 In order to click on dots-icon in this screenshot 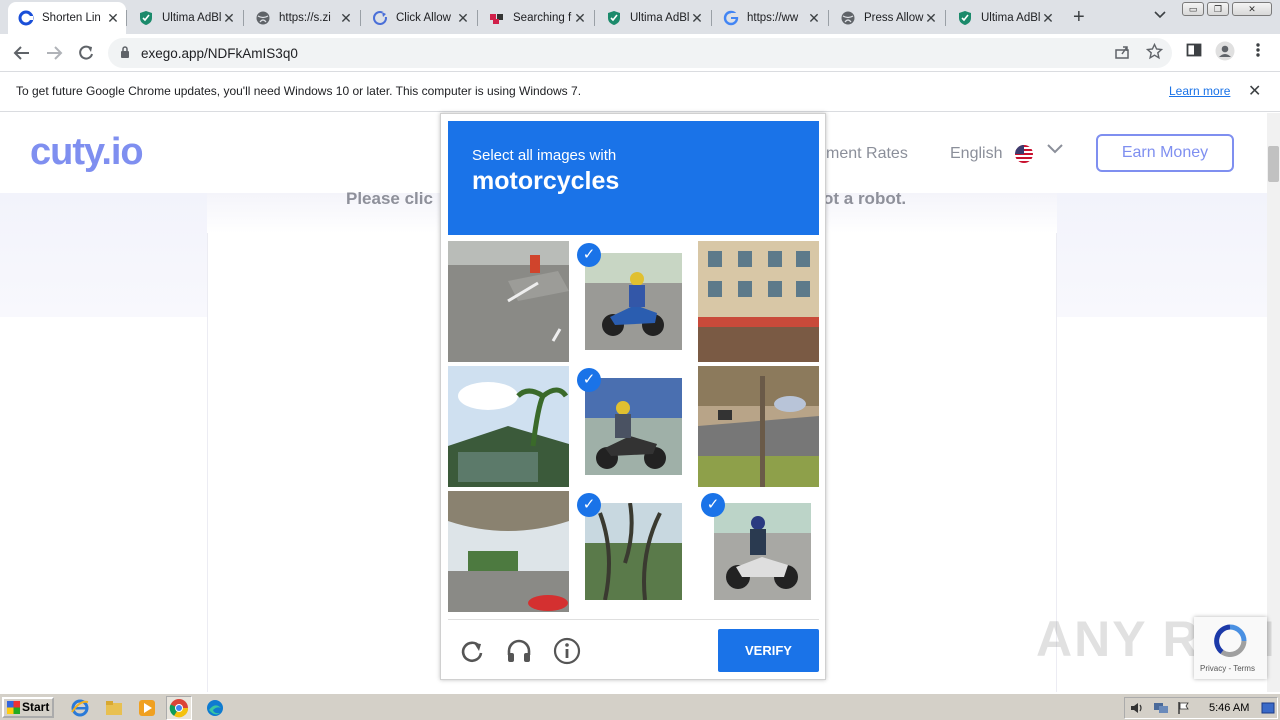, I will do `click(497, 18)`.